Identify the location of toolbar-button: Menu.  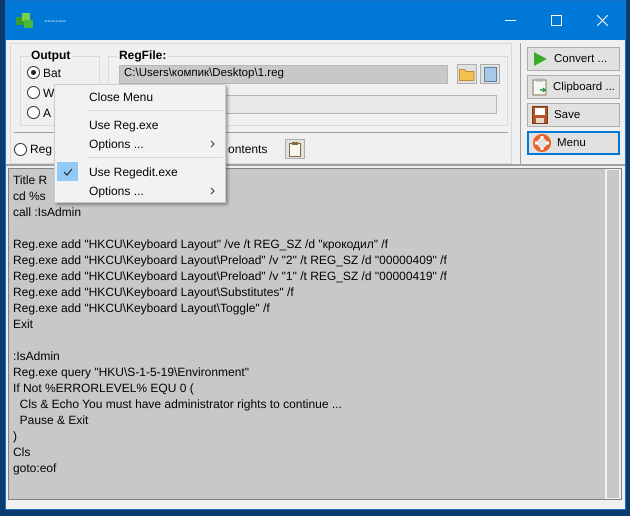
(573, 143).